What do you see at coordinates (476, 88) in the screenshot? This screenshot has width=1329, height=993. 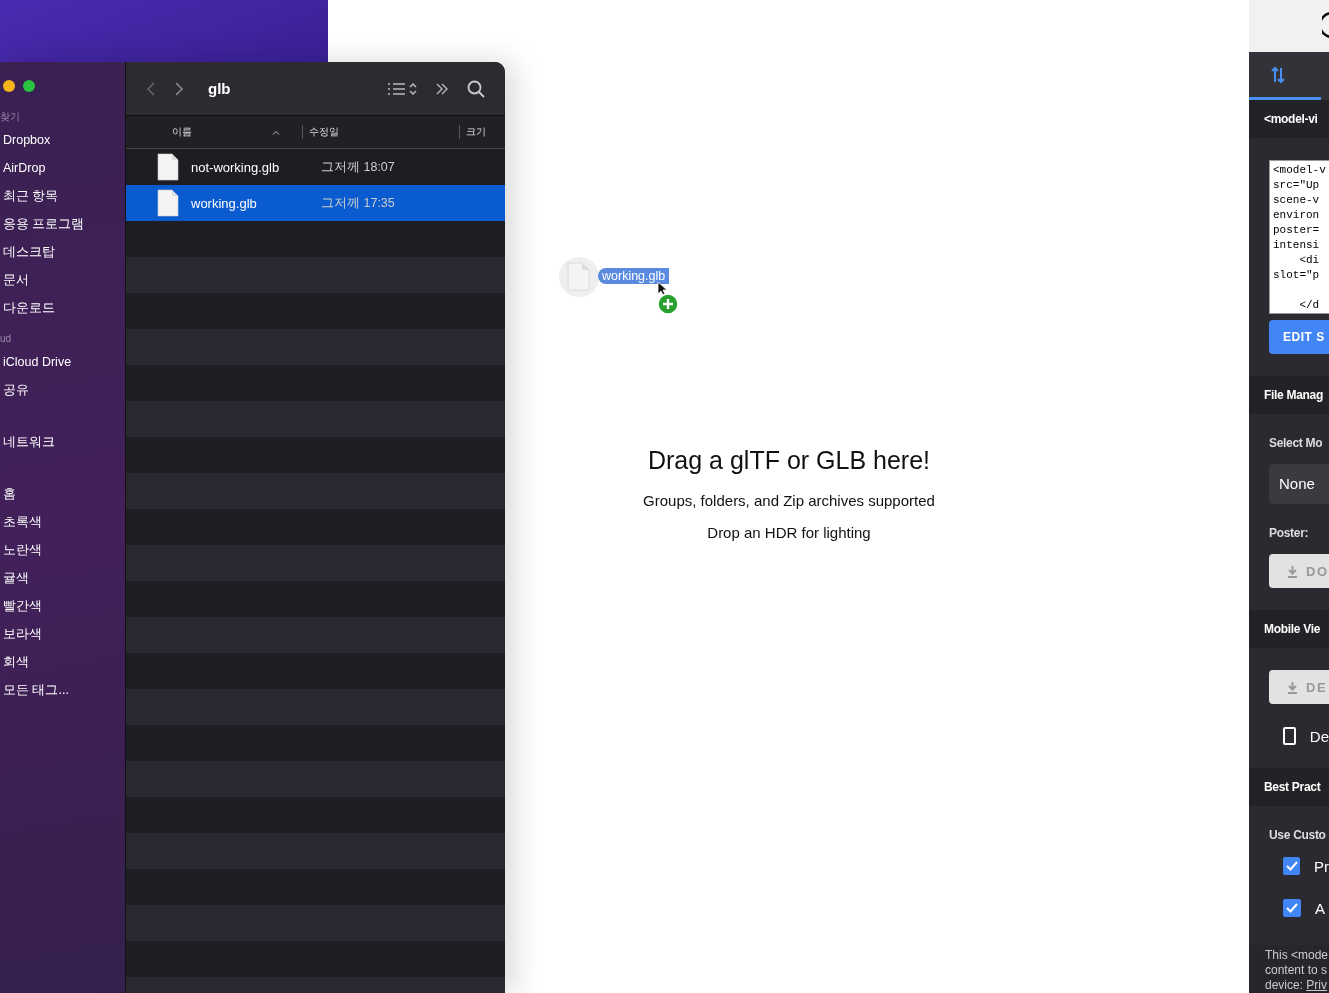 I see `search-icon` at bounding box center [476, 88].